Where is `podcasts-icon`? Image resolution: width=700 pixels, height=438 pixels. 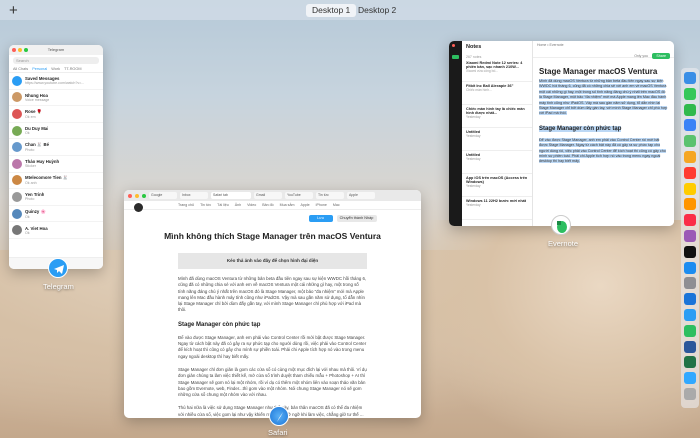
podcasts-icon is located at coordinates (690, 236).